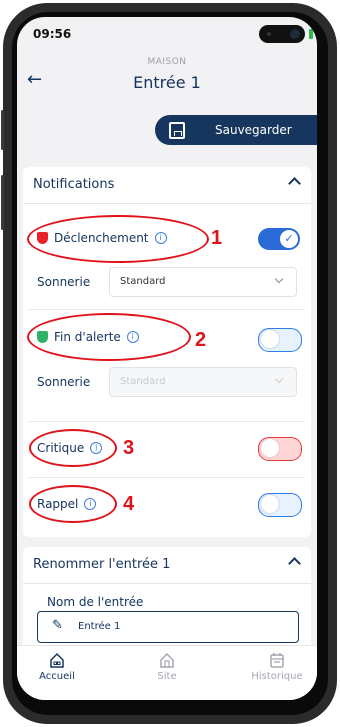 The height and width of the screenshot is (727, 340). I want to click on home-icon, so click(57, 660).